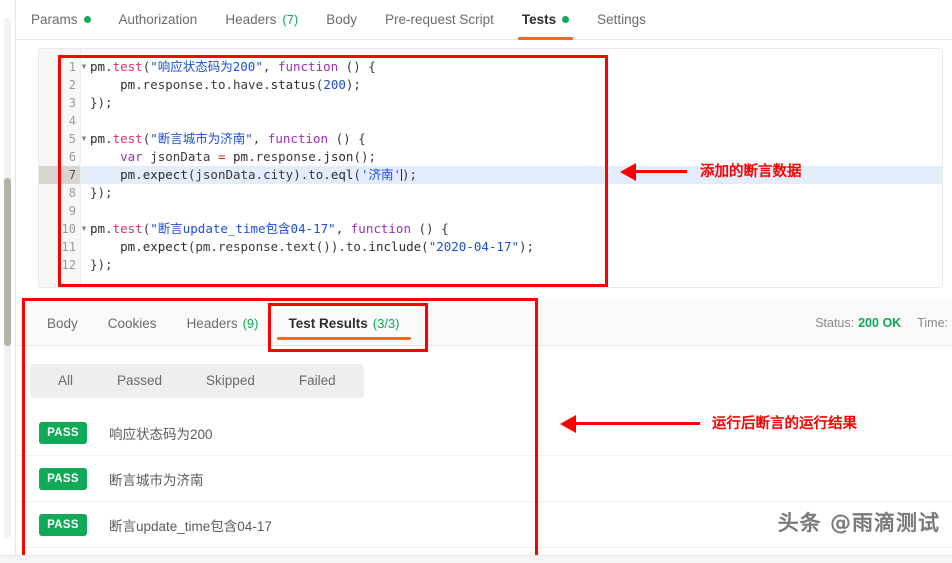 Image resolution: width=952 pixels, height=563 pixels. I want to click on editor-code-line: pm.test("断言城市为济南", function () {, so click(511, 139).